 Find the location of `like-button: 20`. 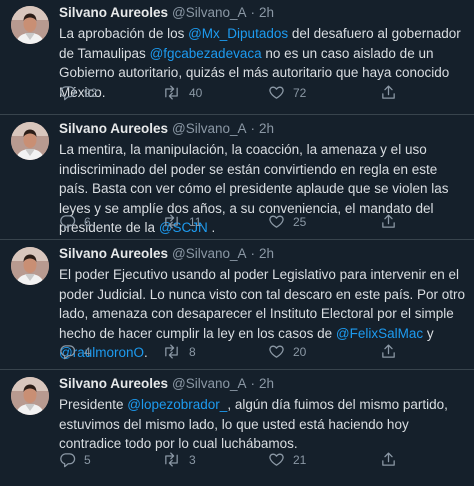

like-button: 20 is located at coordinates (287, 351).